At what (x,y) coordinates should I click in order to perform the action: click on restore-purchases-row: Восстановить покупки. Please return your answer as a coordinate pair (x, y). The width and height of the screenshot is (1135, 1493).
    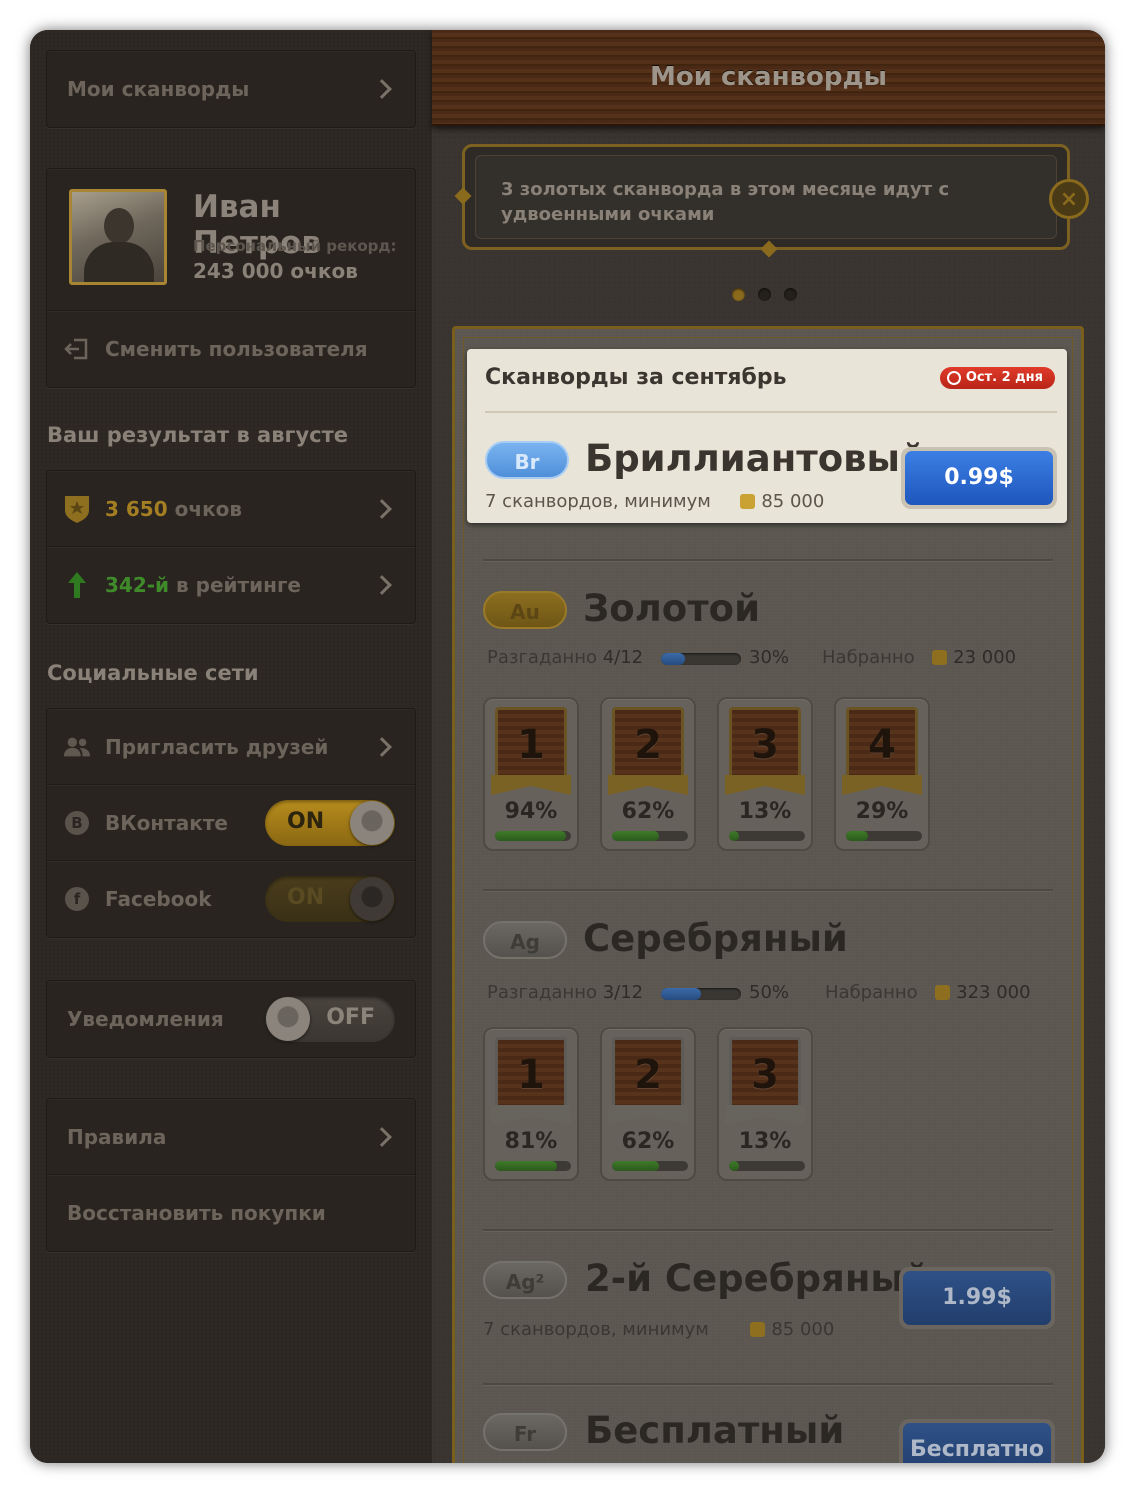
    Looking at the image, I should click on (231, 1213).